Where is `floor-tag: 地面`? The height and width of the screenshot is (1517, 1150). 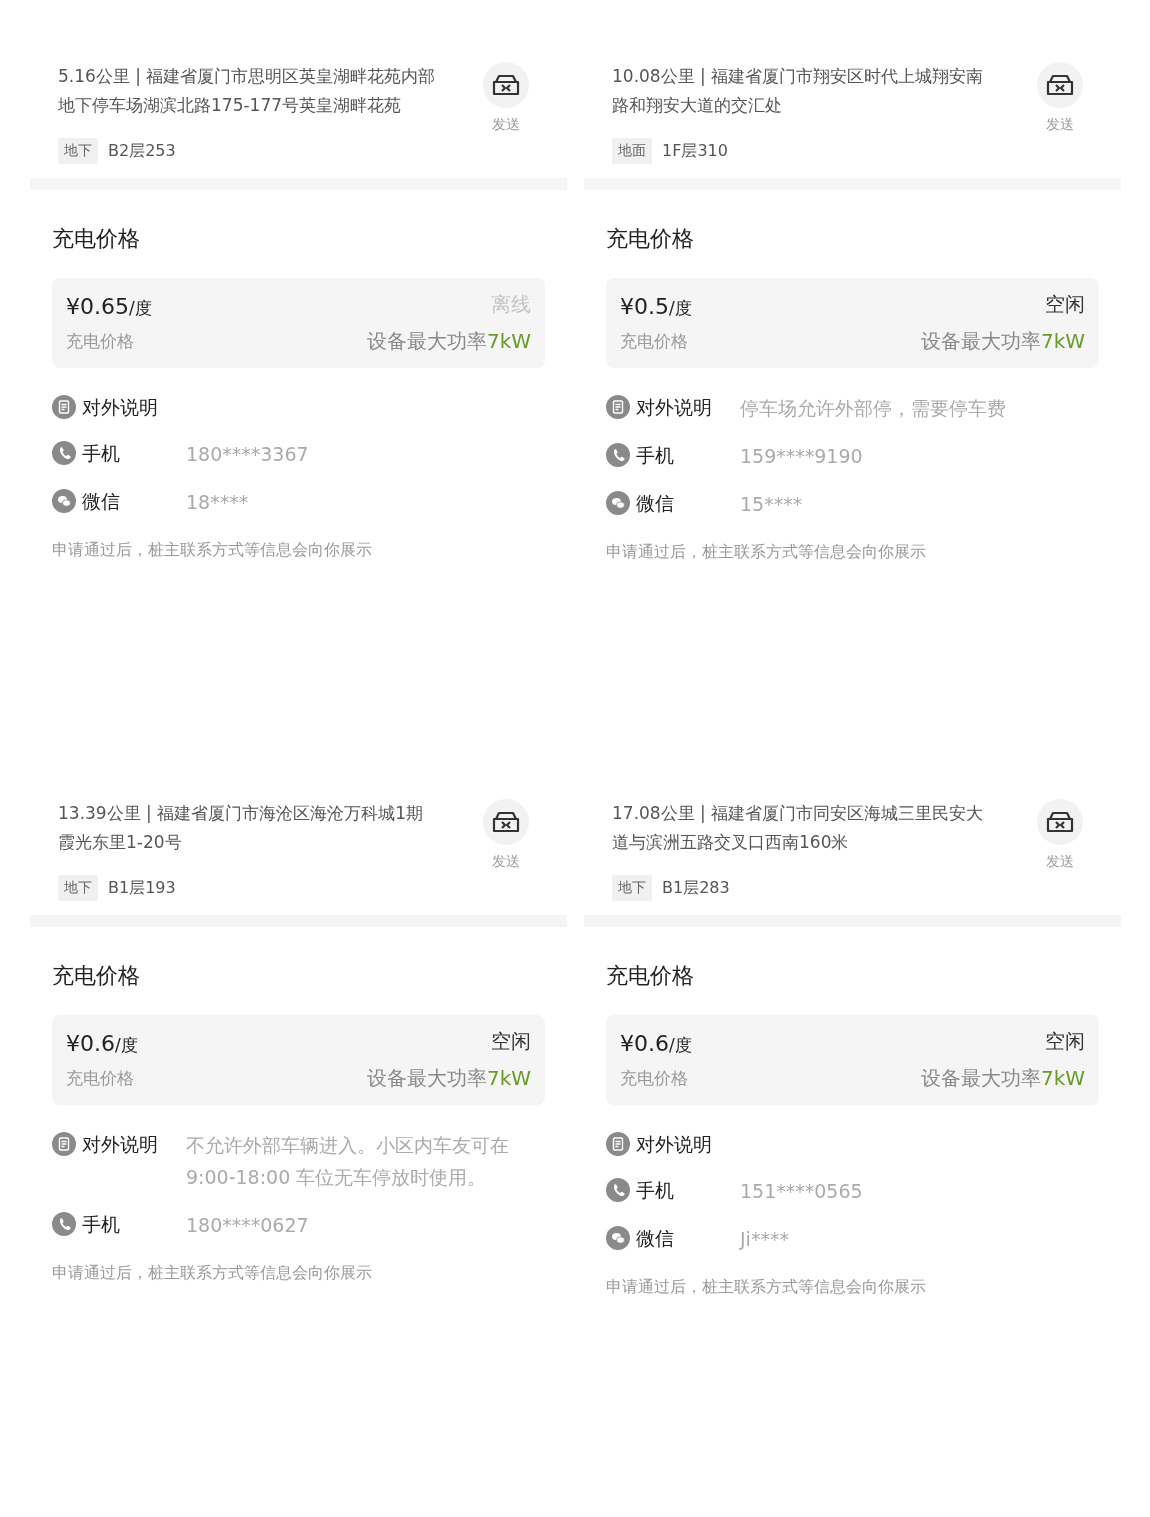 floor-tag: 地面 is located at coordinates (632, 151).